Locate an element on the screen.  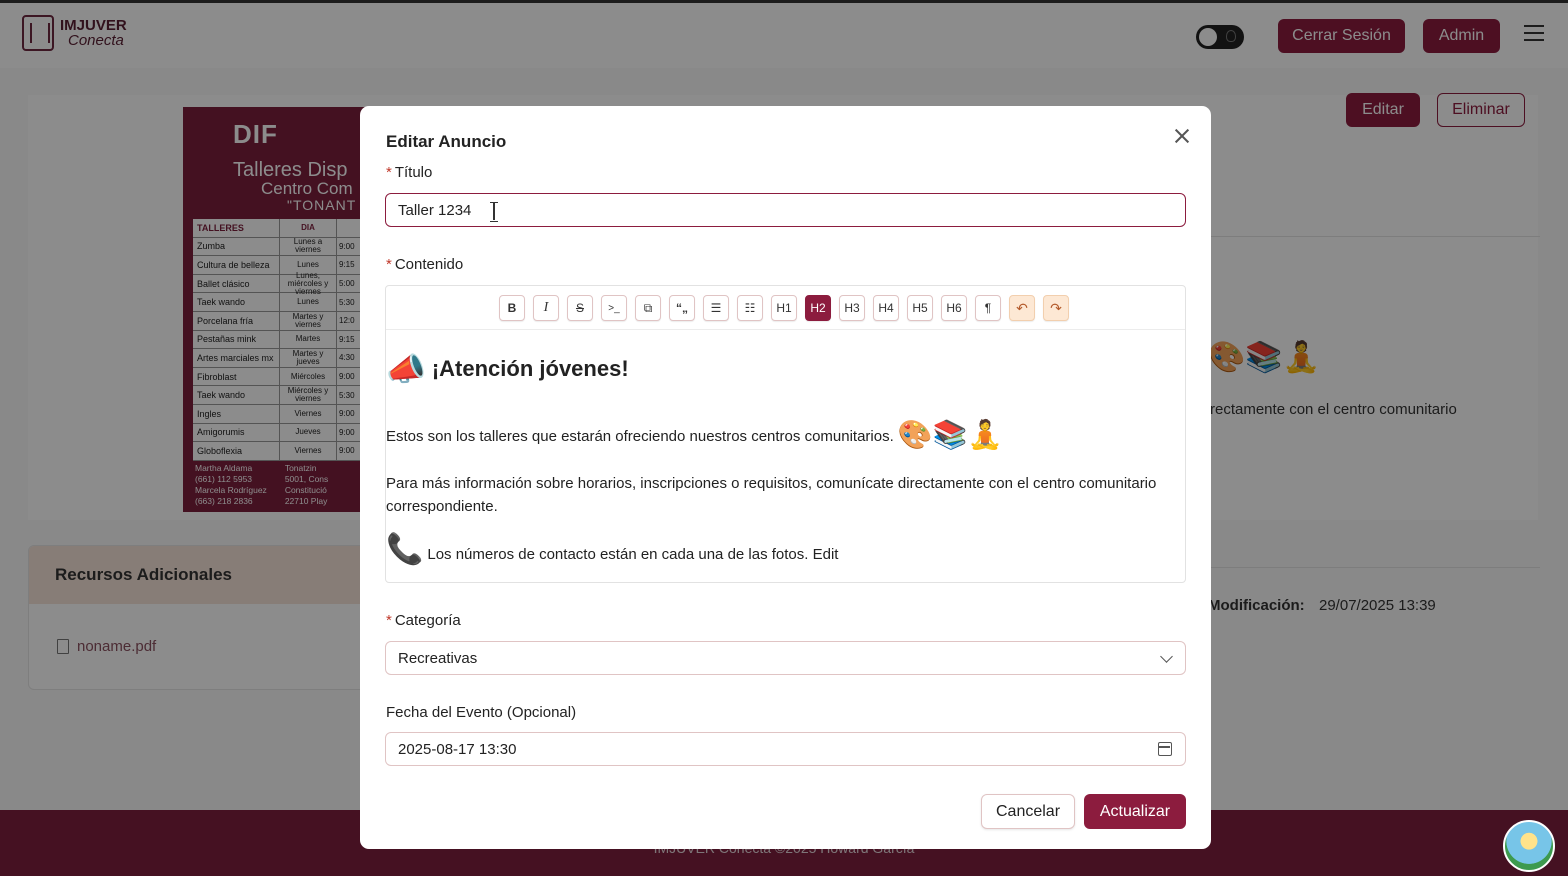
date-field-label: Fecha del Evento (Opcional) is located at coordinates (481, 712).